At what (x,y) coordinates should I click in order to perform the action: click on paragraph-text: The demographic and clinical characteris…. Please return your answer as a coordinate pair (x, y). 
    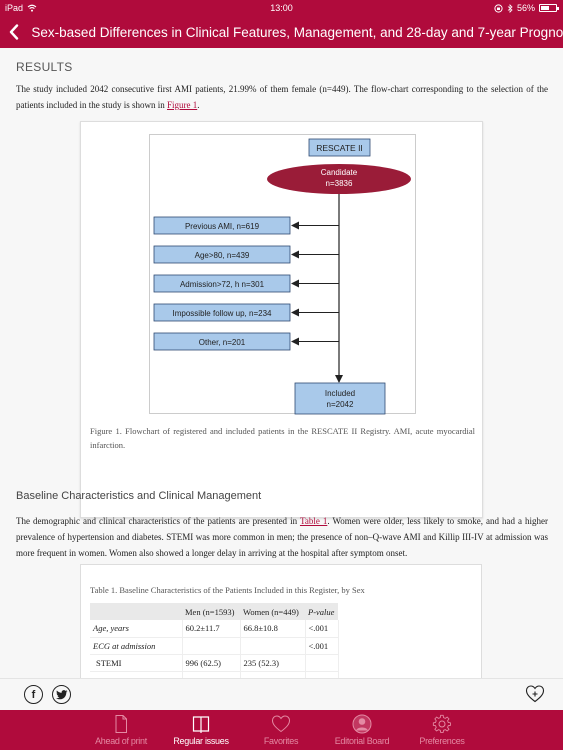
    Looking at the image, I should click on (158, 521).